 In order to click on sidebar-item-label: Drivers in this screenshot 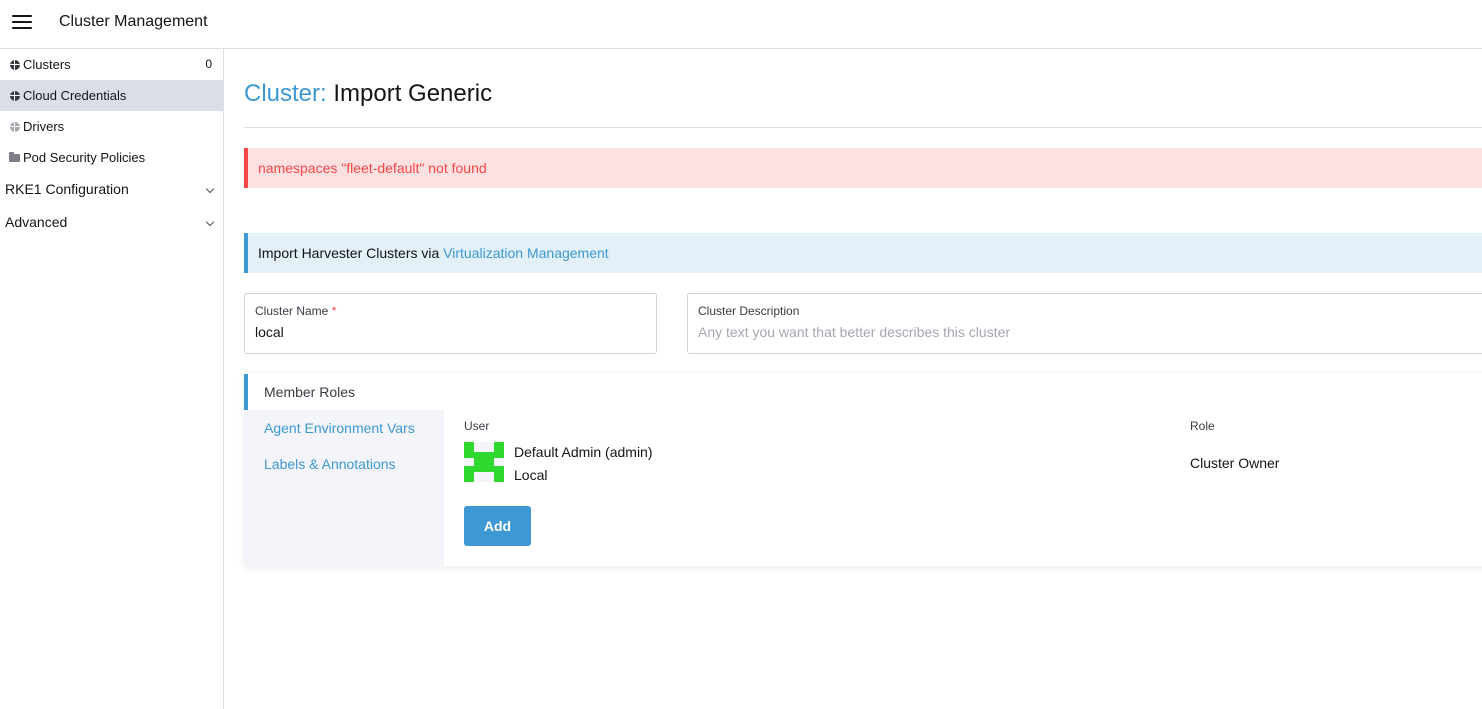, I will do `click(44, 126)`.